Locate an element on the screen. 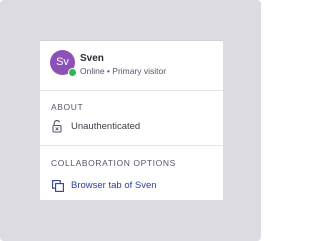 The height and width of the screenshot is (241, 320). user-header: Sv Sven Online • Primary visitor is located at coordinates (131, 66).